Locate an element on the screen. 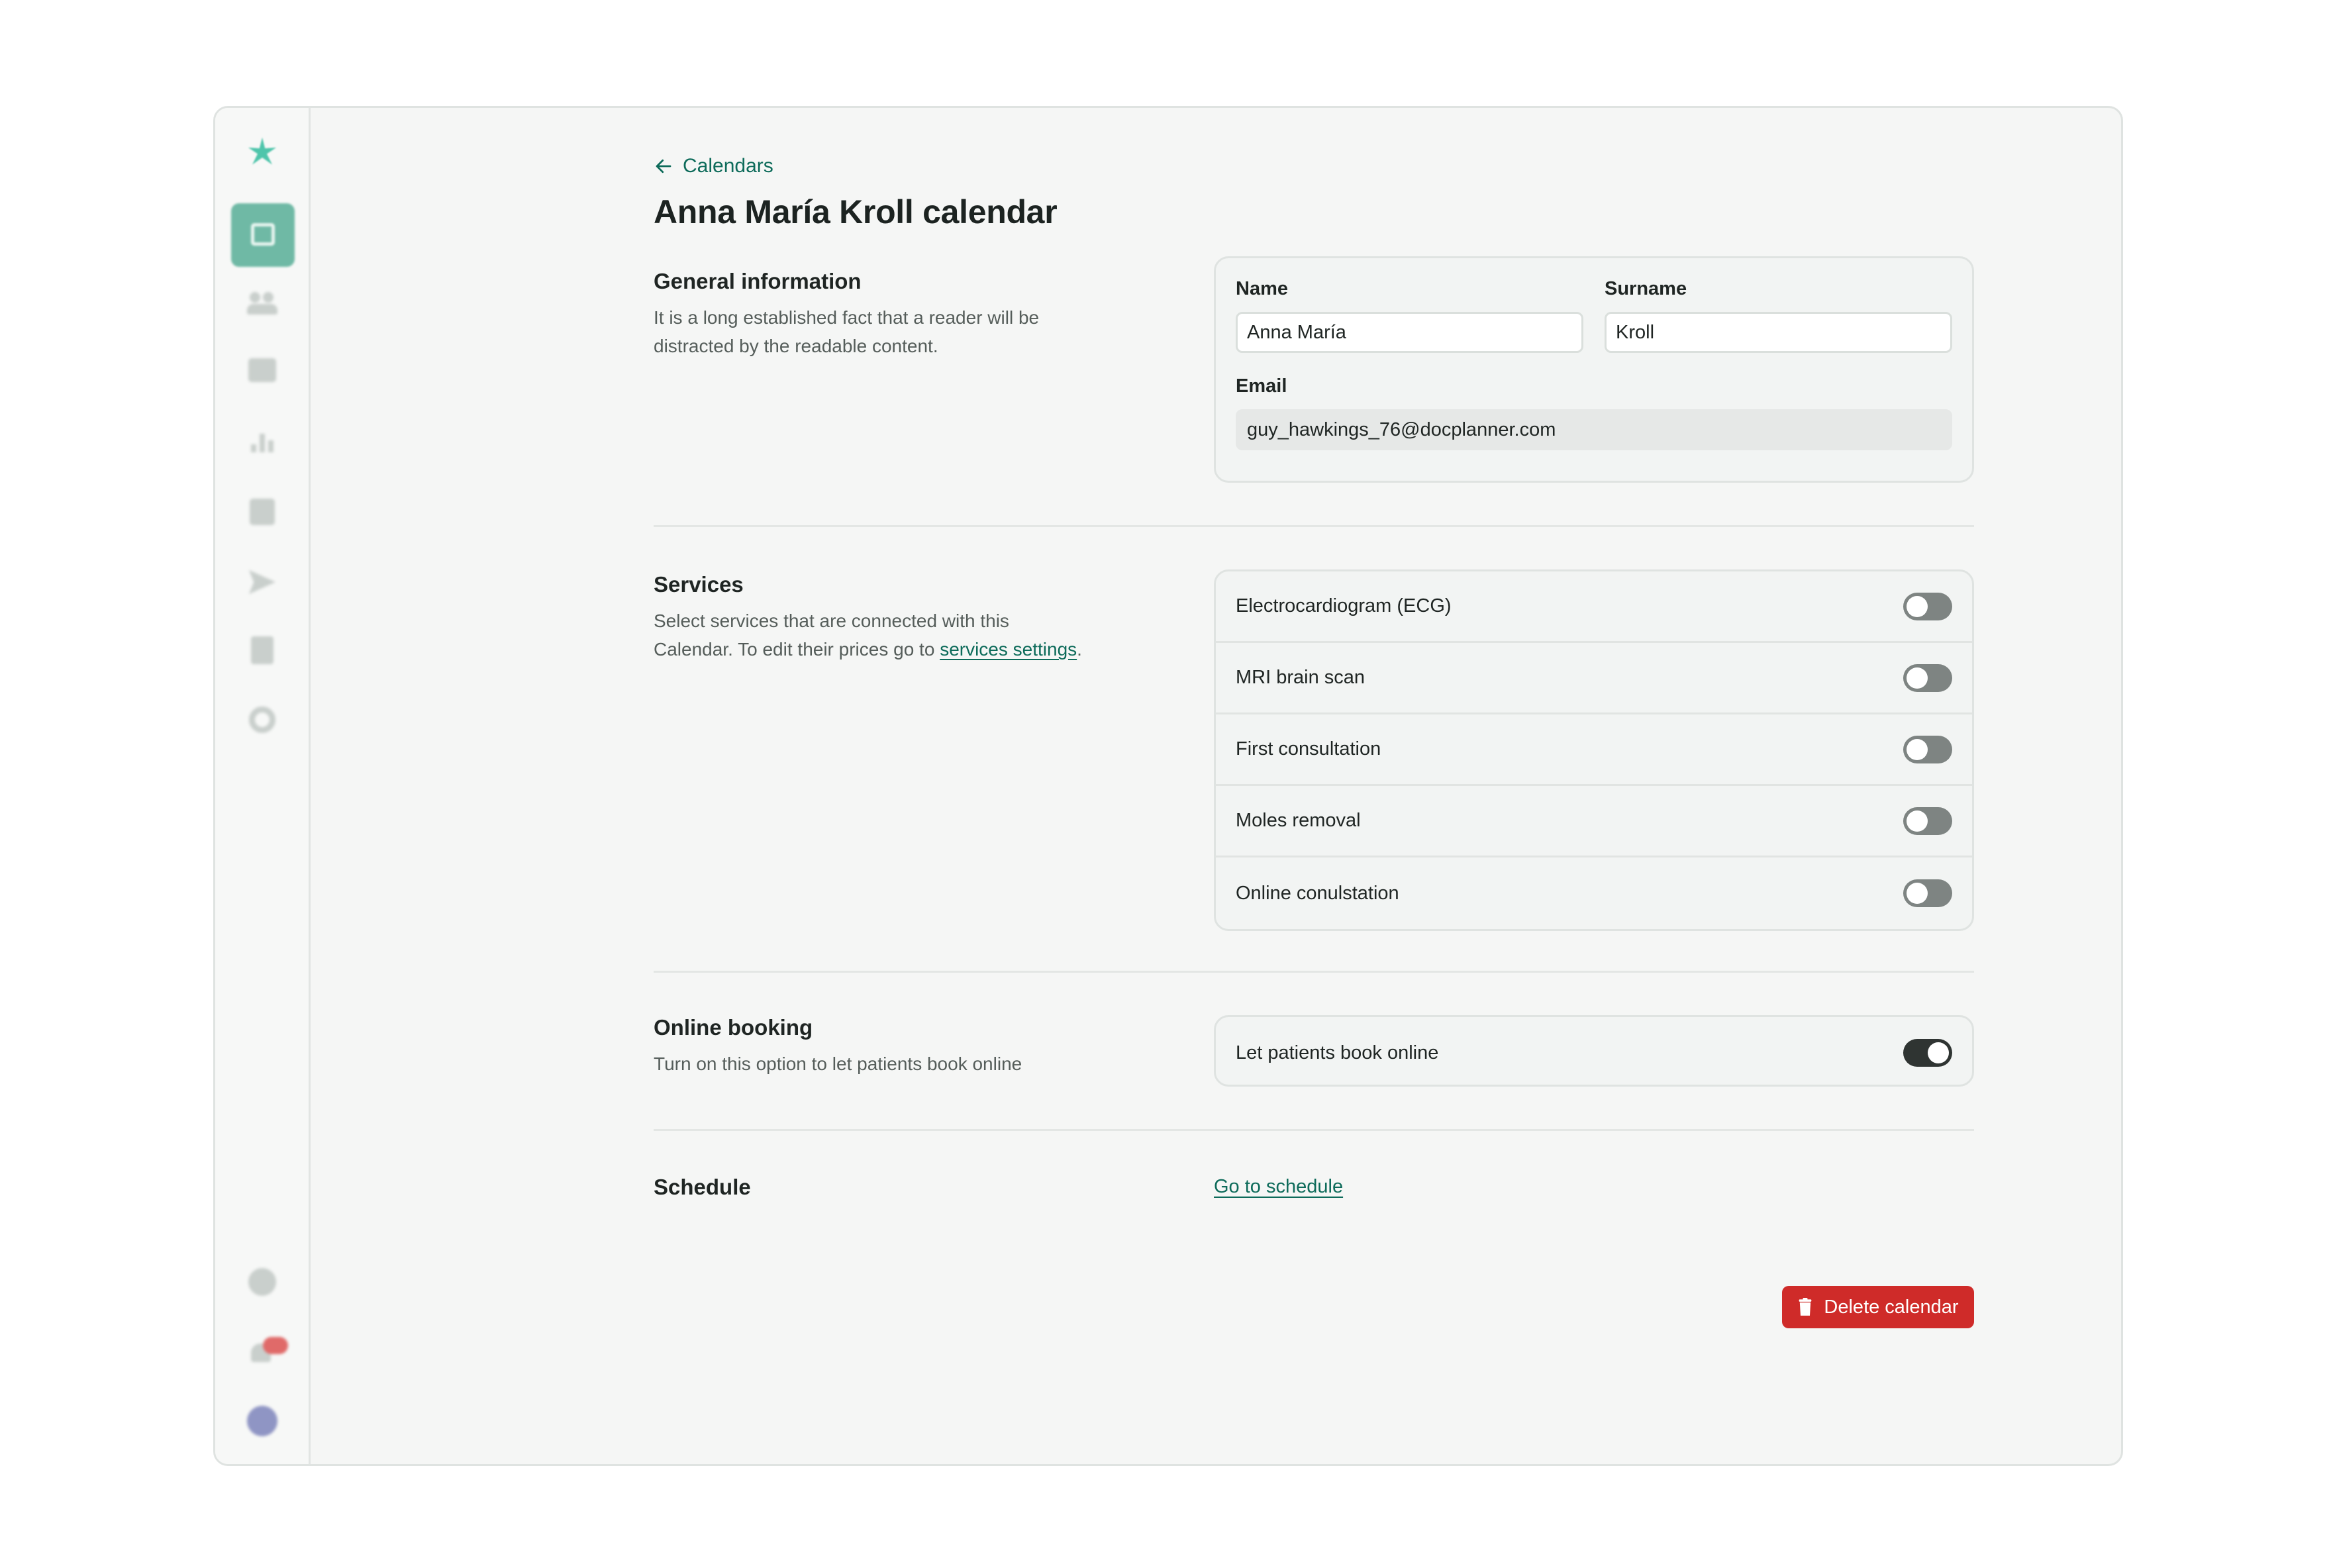 The height and width of the screenshot is (1568, 2331). service-row: Moles removal is located at coordinates (1594, 822).